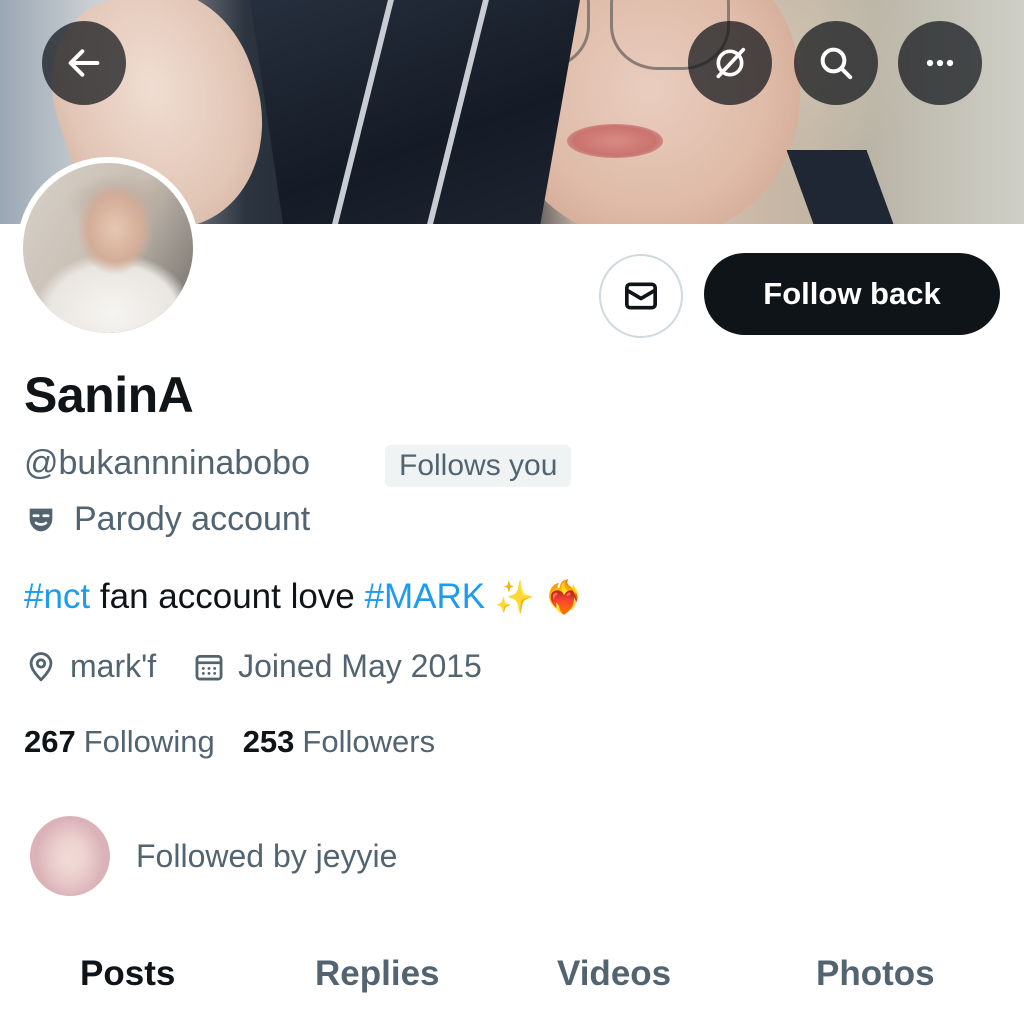  Describe the element at coordinates (227, 596) in the screenshot. I see `bio-text: fan account love` at that location.